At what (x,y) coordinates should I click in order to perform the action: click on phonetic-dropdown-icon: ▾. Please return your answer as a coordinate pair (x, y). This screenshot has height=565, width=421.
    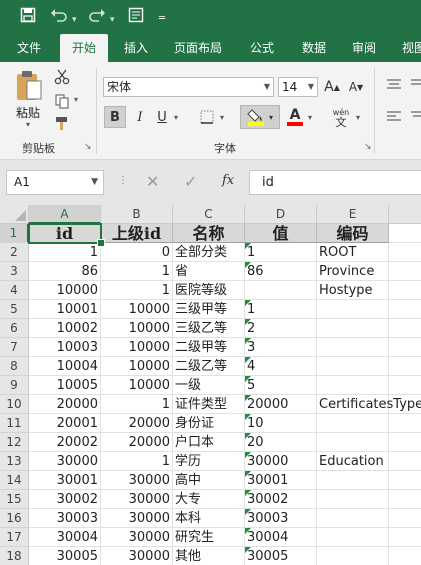
    Looking at the image, I should click on (358, 117).